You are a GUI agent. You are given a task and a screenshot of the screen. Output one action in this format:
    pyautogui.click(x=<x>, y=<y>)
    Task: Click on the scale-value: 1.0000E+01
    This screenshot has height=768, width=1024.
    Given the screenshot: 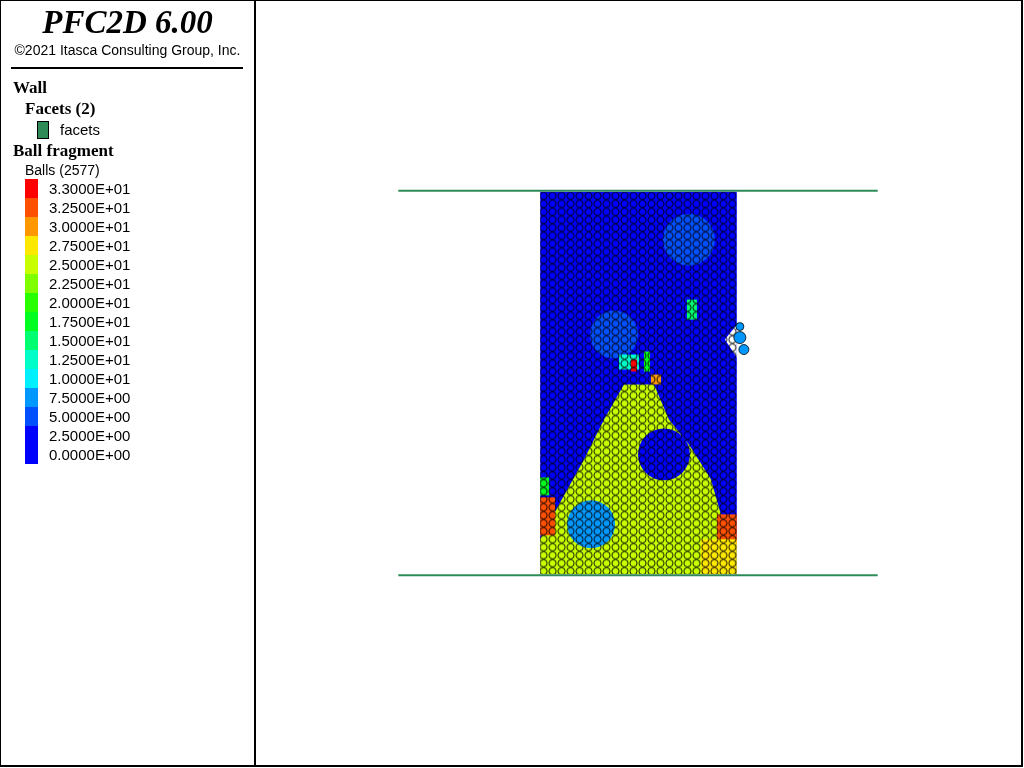 What is the action you would take?
    pyautogui.click(x=90, y=378)
    